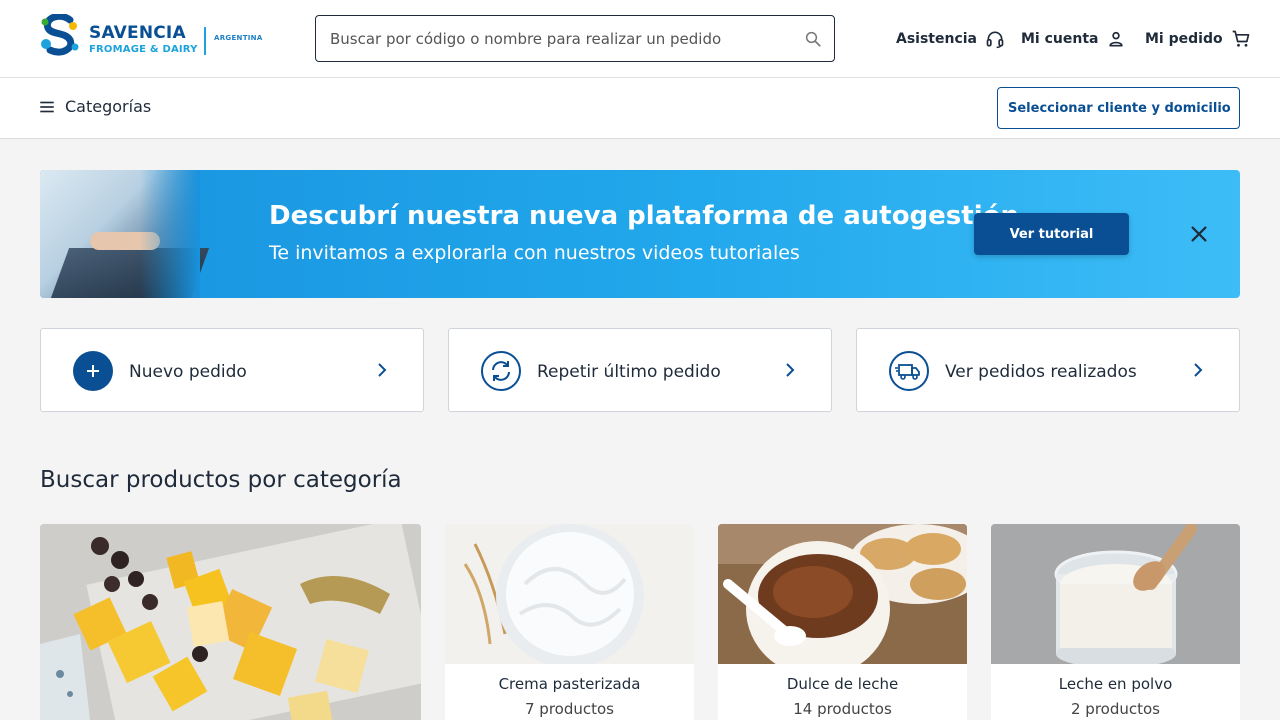 The width and height of the screenshot is (1280, 720). What do you see at coordinates (842, 709) in the screenshot?
I see `category-count: 14 productos` at bounding box center [842, 709].